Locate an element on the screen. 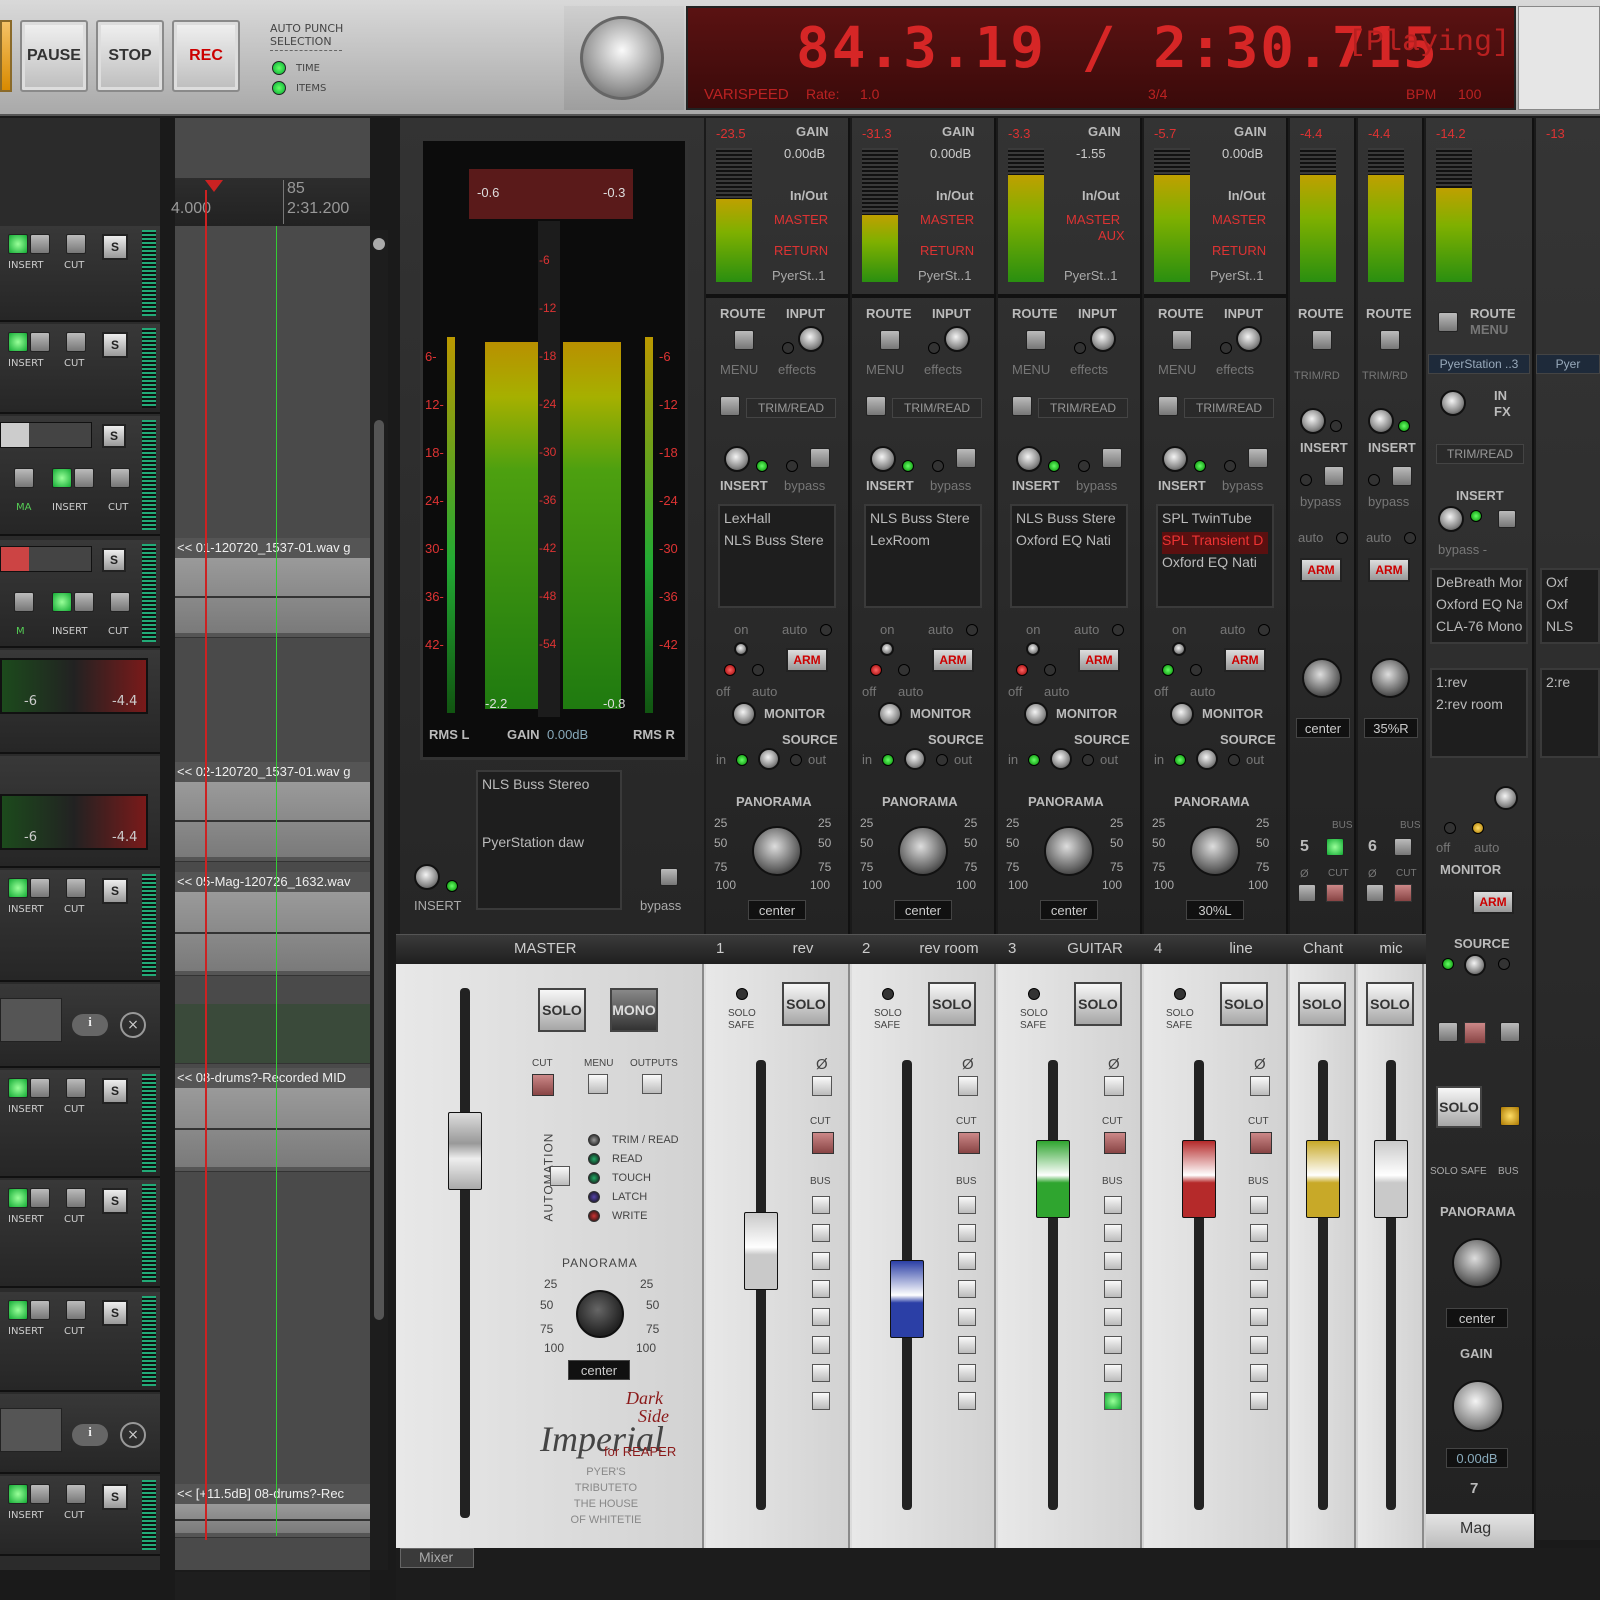 The image size is (1600, 1600). ch7-bypass-button is located at coordinates (1507, 519).